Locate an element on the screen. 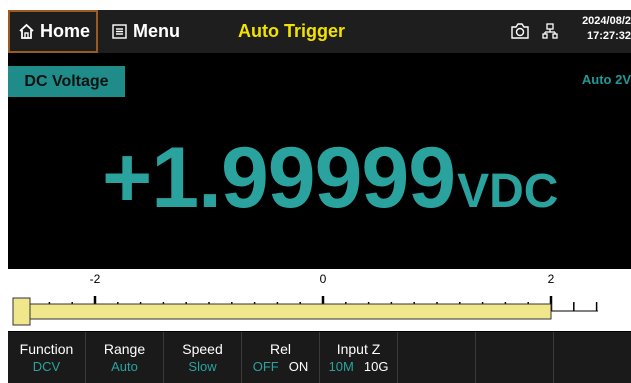  softkey-input-z: Input Z 10M 10G is located at coordinates (359, 357).